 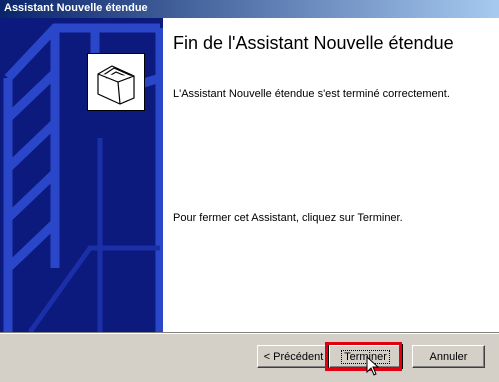 I want to click on back-button: < Précédent, so click(x=293, y=356).